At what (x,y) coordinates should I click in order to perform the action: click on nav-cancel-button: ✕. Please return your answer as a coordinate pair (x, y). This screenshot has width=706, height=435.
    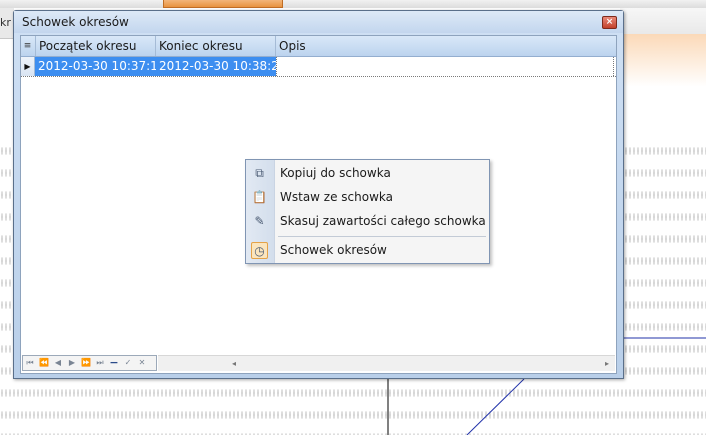
    Looking at the image, I should click on (142, 363).